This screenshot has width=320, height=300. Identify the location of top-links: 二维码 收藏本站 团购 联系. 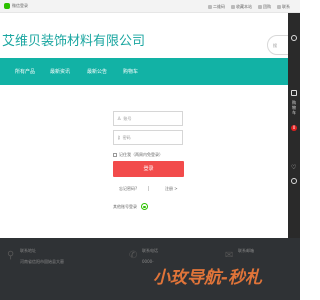
(249, 7).